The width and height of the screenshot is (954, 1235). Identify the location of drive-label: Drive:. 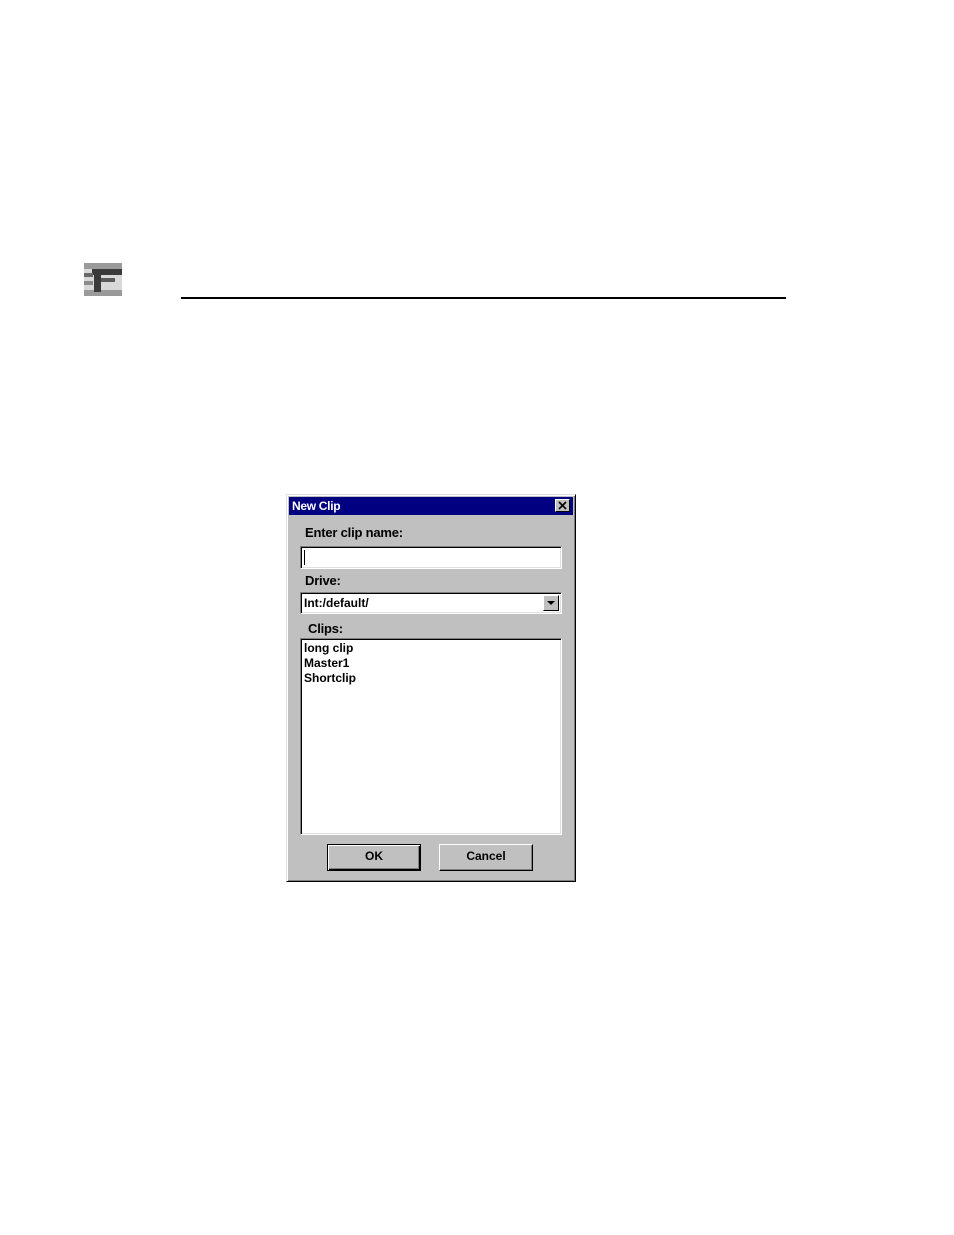
(323, 580).